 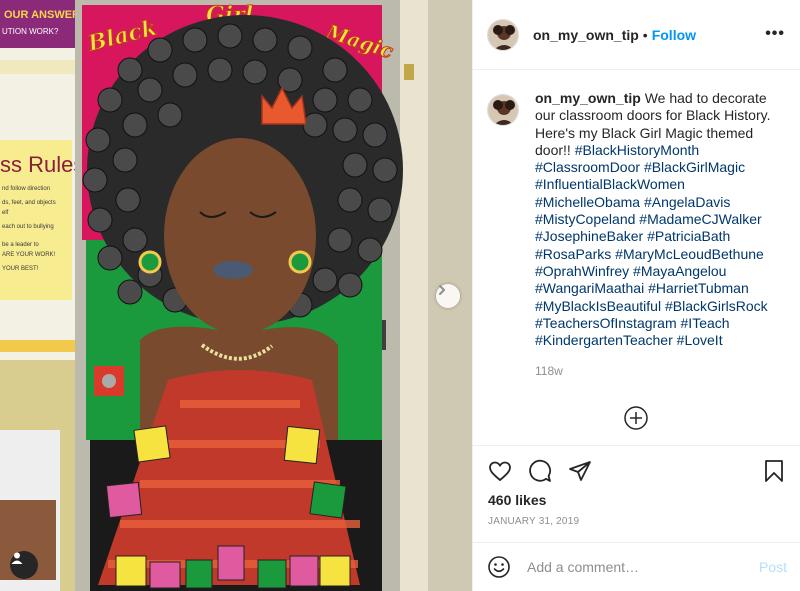 What do you see at coordinates (687, 202) in the screenshot?
I see `hashtag-link: #AngelaDavis` at bounding box center [687, 202].